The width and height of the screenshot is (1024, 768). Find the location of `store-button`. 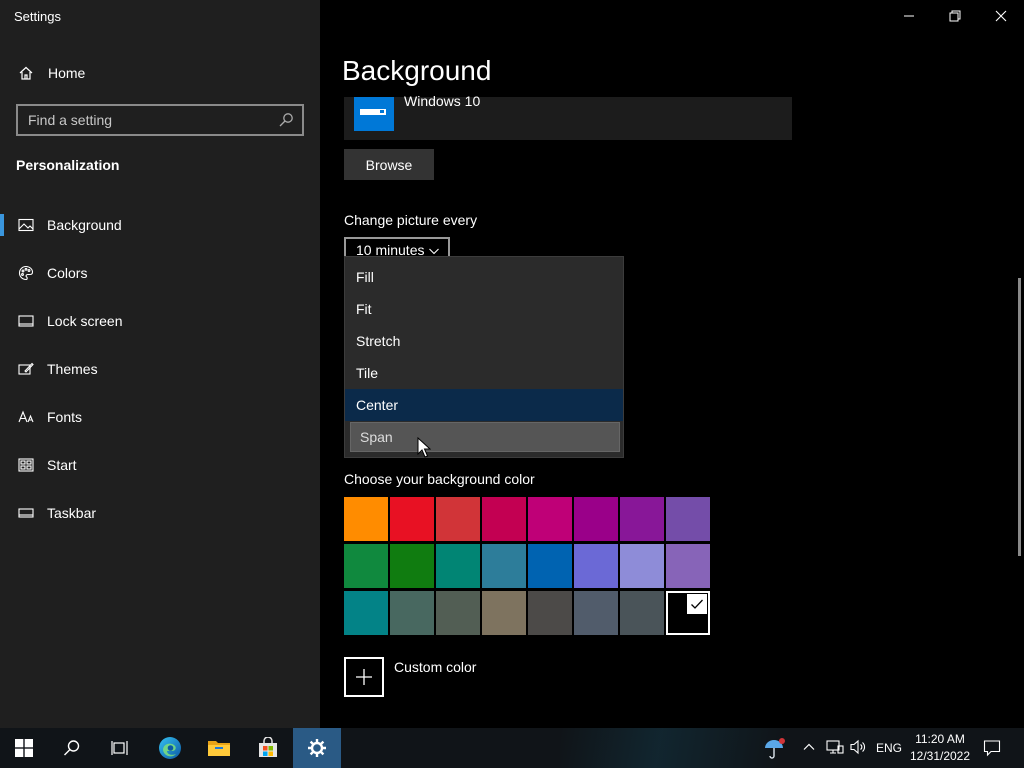

store-button is located at coordinates (268, 748).